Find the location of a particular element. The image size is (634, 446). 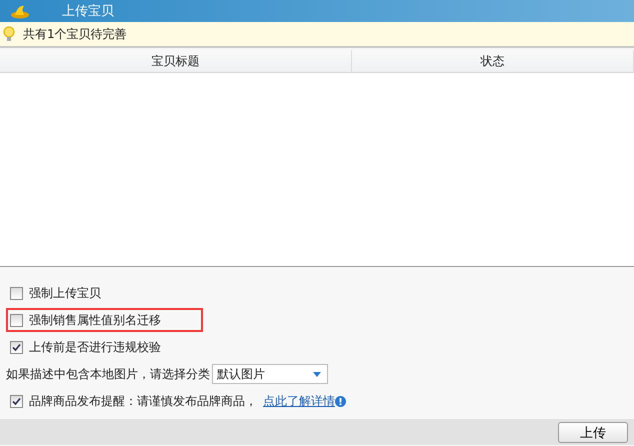

column-header: 宝贝标题 is located at coordinates (176, 61).